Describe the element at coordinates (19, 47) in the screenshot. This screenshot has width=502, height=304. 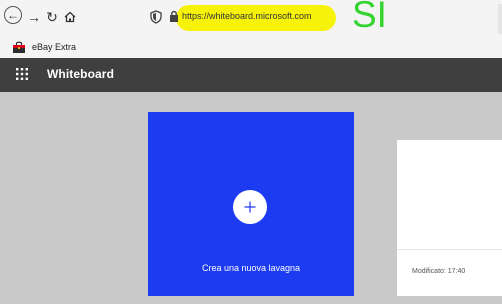
I see `shopping-bag-icon` at that location.